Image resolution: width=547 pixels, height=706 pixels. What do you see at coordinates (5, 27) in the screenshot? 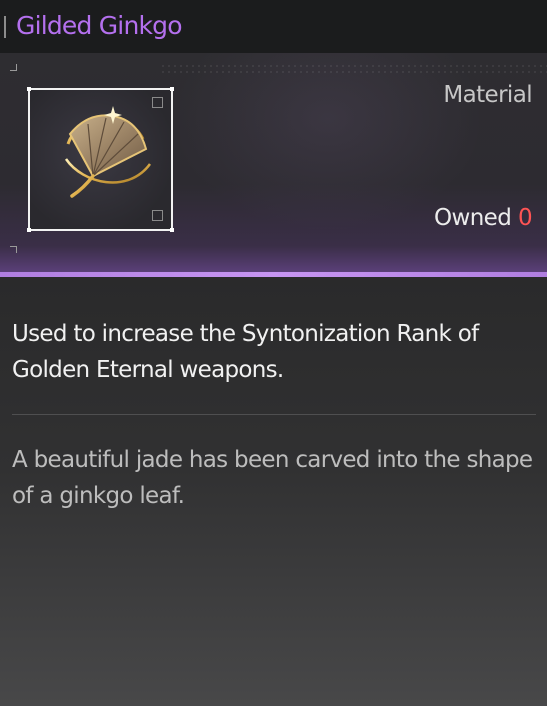
I see `header-bar` at bounding box center [5, 27].